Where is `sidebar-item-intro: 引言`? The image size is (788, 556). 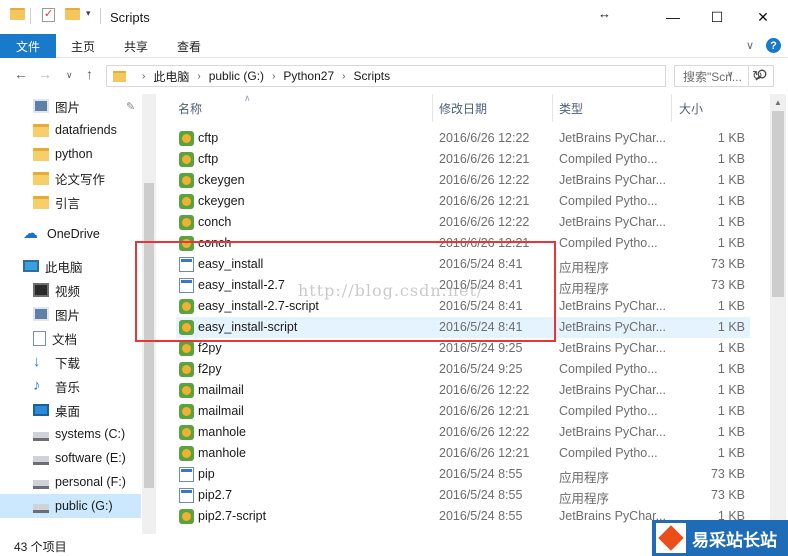
sidebar-item-intro: 引言 is located at coordinates (70, 202).